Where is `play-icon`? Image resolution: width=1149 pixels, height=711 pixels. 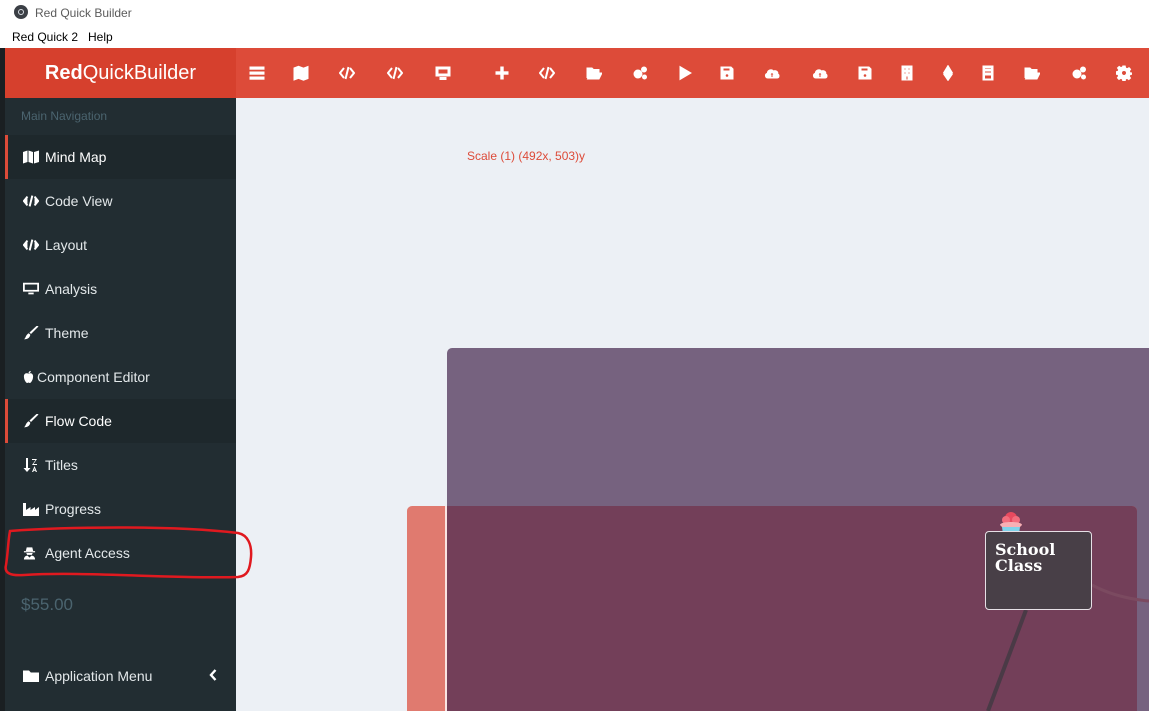 play-icon is located at coordinates (685, 73).